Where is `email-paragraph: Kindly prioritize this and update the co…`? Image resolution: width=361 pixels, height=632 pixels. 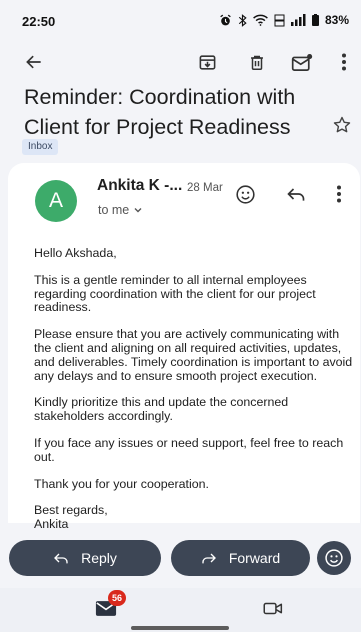 email-paragraph: Kindly prioritize this and update the co… is located at coordinates (161, 409).